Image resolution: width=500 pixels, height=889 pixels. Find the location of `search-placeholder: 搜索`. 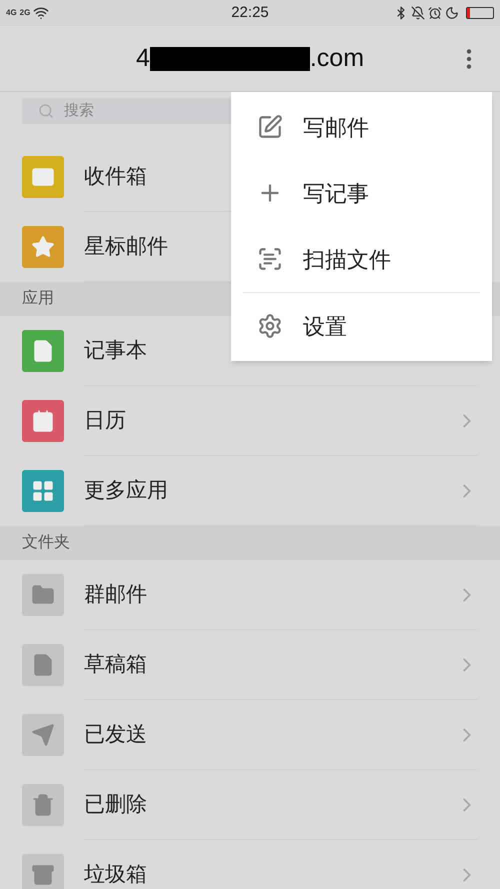

search-placeholder: 搜索 is located at coordinates (79, 110).